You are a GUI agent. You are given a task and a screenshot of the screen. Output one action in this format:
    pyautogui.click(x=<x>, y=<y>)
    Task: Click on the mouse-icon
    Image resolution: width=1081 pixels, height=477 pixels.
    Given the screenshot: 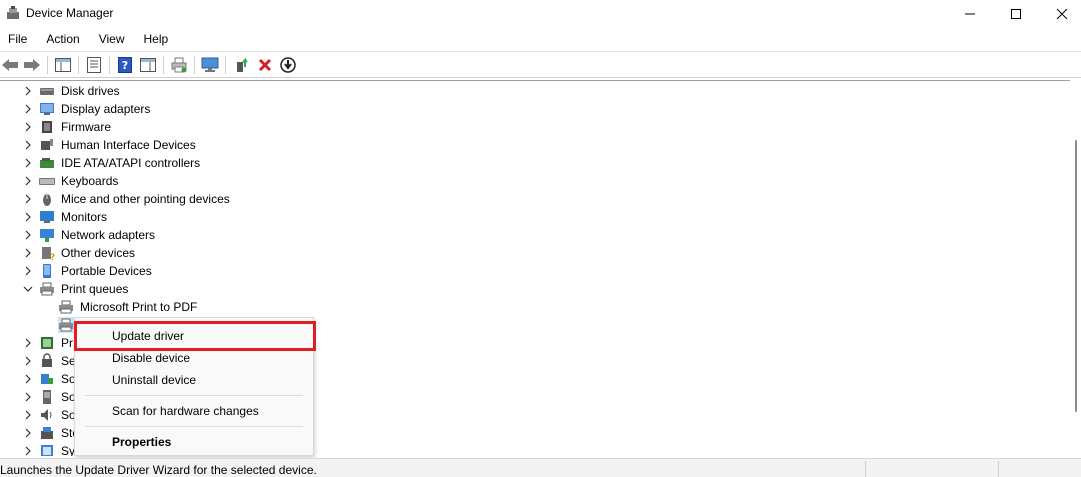 What is the action you would take?
    pyautogui.click(x=47, y=200)
    